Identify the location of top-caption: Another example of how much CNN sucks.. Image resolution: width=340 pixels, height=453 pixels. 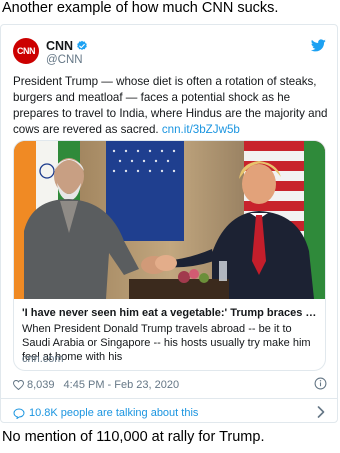
(140, 8).